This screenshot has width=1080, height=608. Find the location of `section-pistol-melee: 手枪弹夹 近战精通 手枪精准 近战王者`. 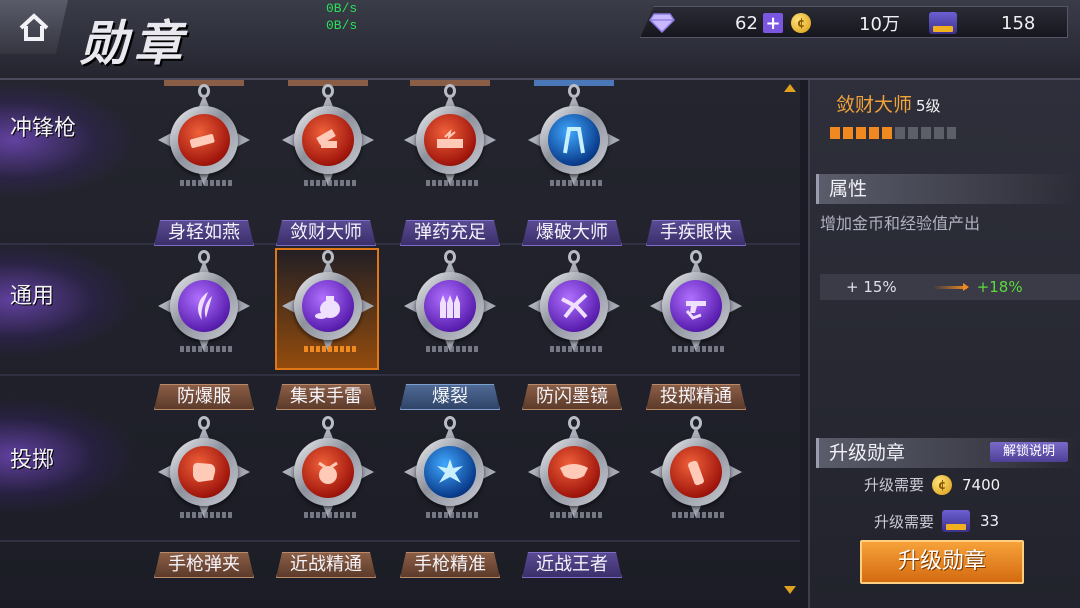

section-pistol-melee: 手枪弹夹 近战精通 手枪精准 近战王者 is located at coordinates (400, 571).